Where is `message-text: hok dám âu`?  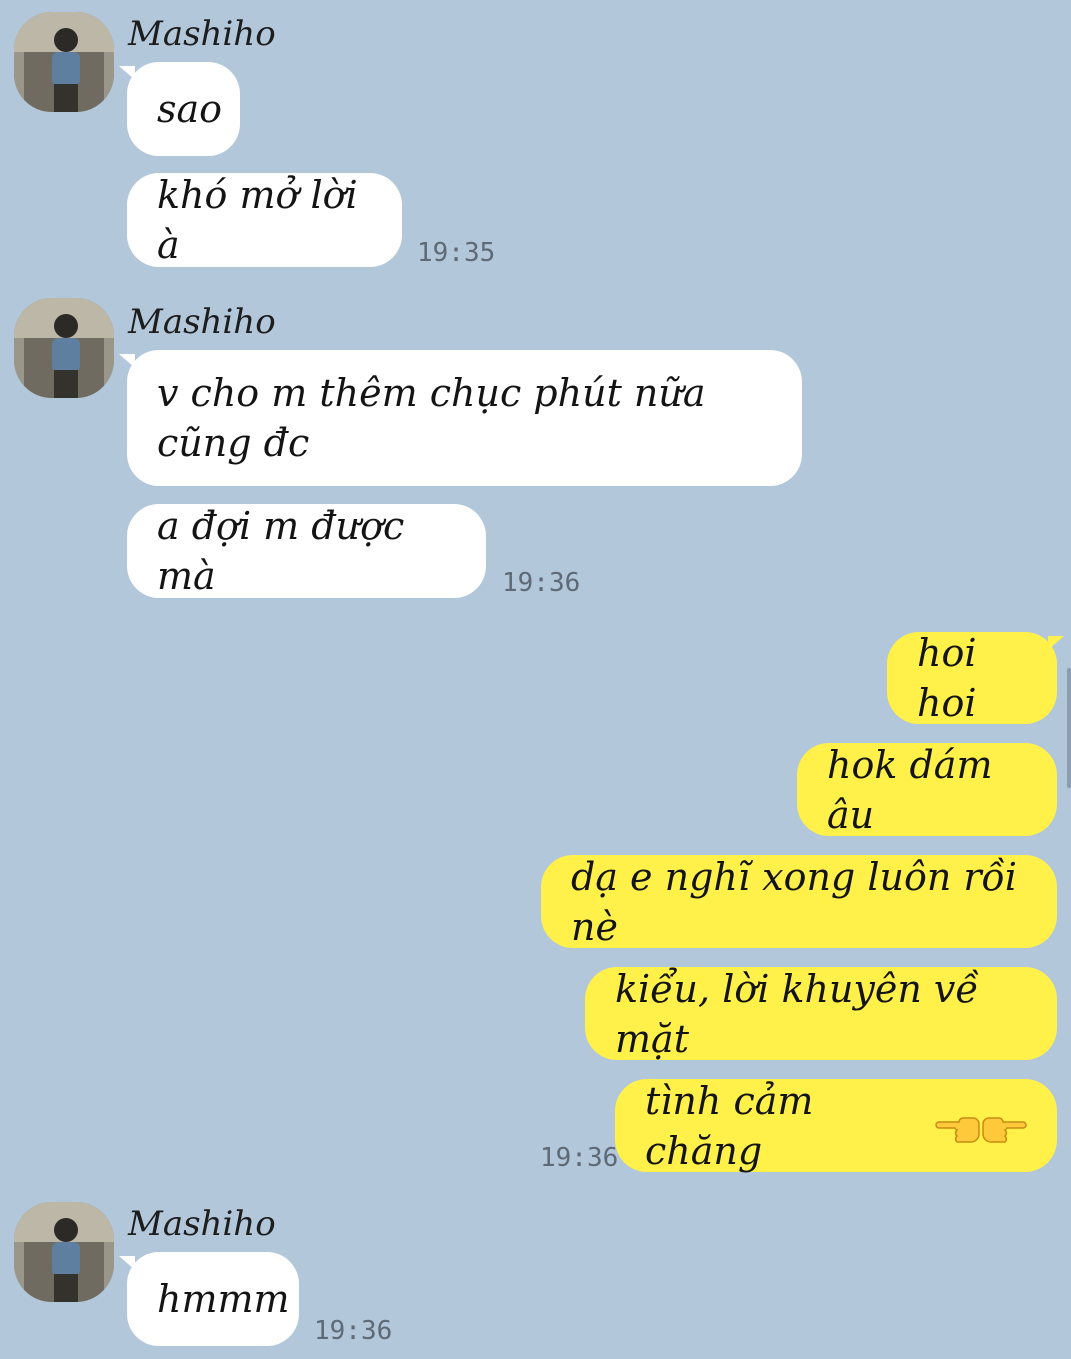
message-text: hok dám âu is located at coordinates (910, 789).